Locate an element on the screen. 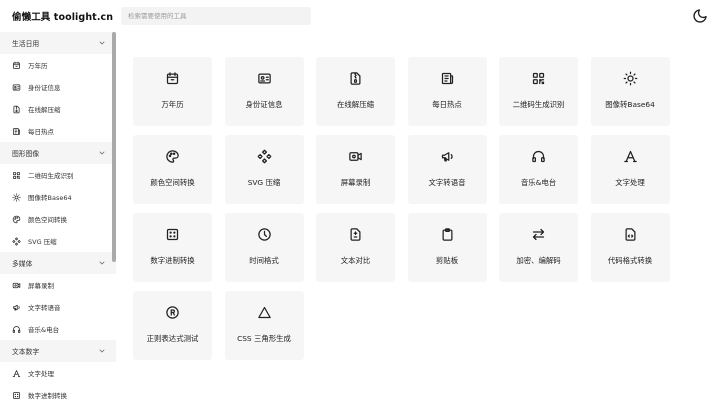 This screenshot has height=402, width=720. tool-card-17: 代码格式转换 is located at coordinates (630, 247).